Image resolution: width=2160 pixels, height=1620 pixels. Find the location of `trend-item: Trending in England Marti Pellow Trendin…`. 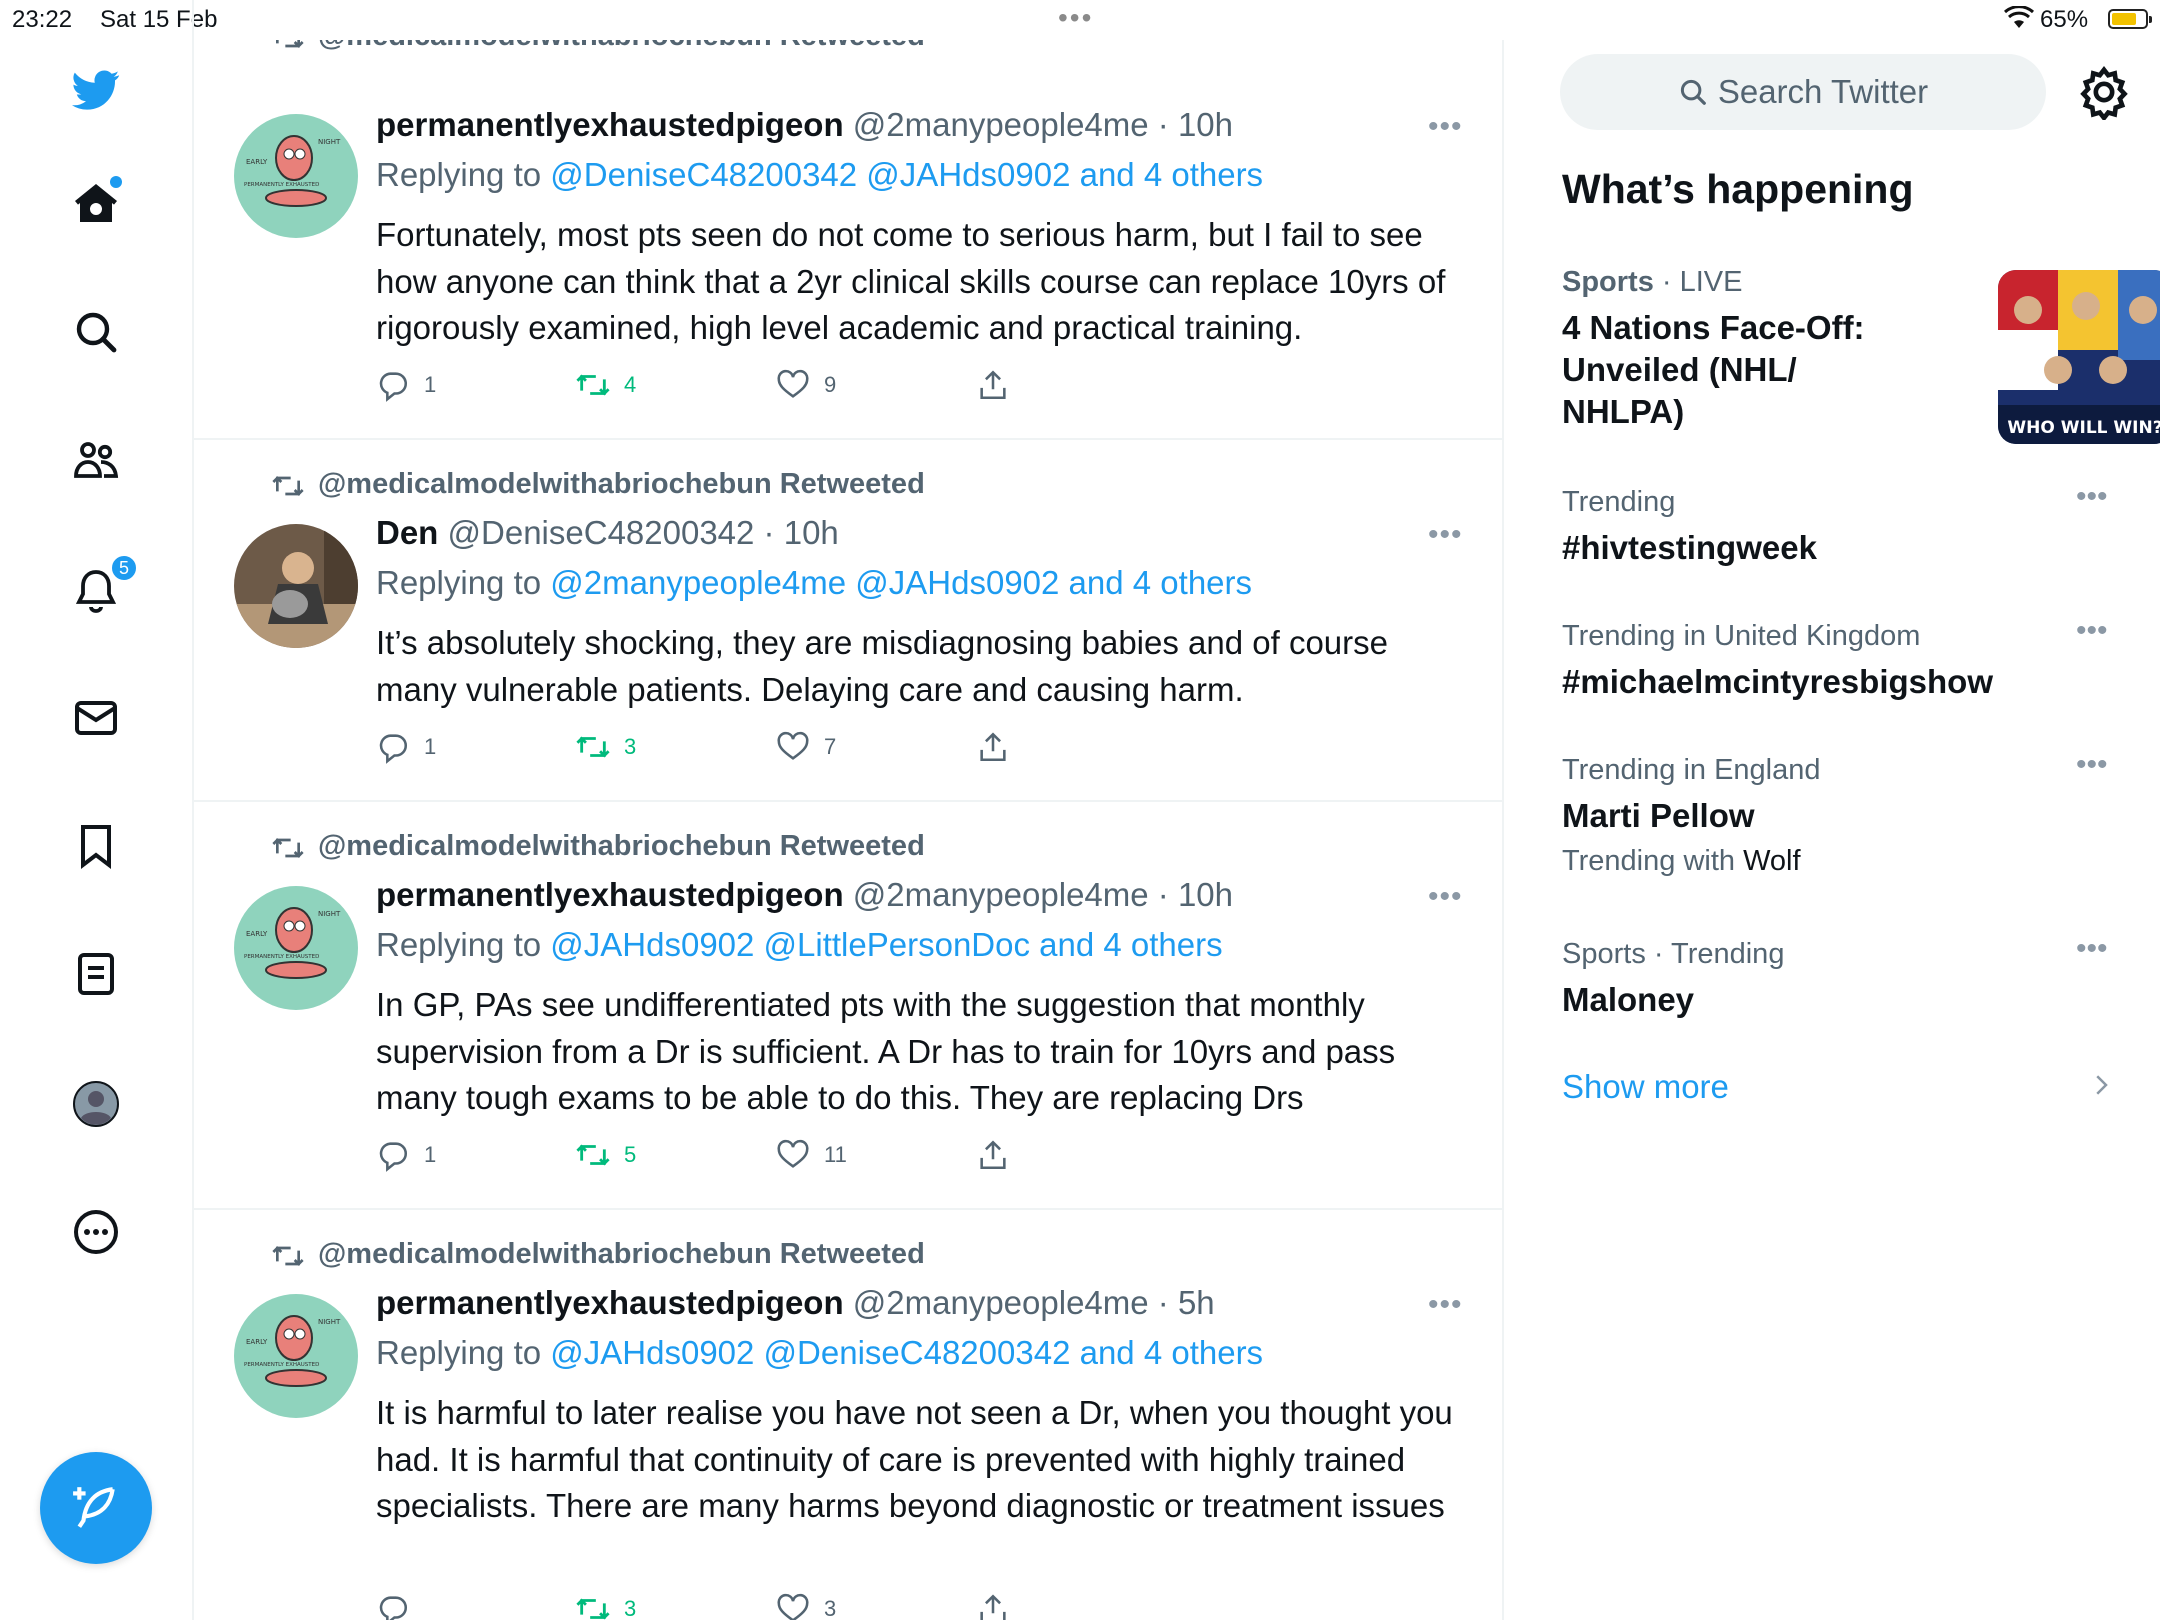

trend-item: Trending in England Marti Pellow Trendin… is located at coordinates (1842, 813).